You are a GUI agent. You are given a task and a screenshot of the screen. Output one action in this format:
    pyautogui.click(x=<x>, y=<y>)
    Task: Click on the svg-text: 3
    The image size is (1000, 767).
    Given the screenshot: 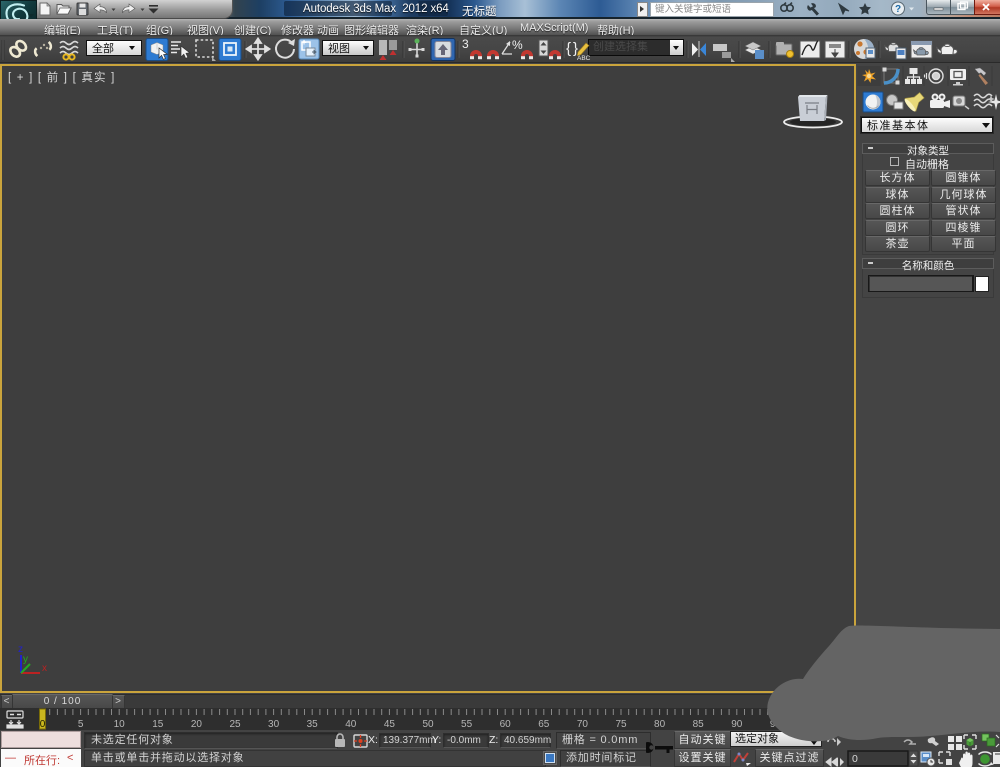 What is the action you would take?
    pyautogui.click(x=465, y=44)
    